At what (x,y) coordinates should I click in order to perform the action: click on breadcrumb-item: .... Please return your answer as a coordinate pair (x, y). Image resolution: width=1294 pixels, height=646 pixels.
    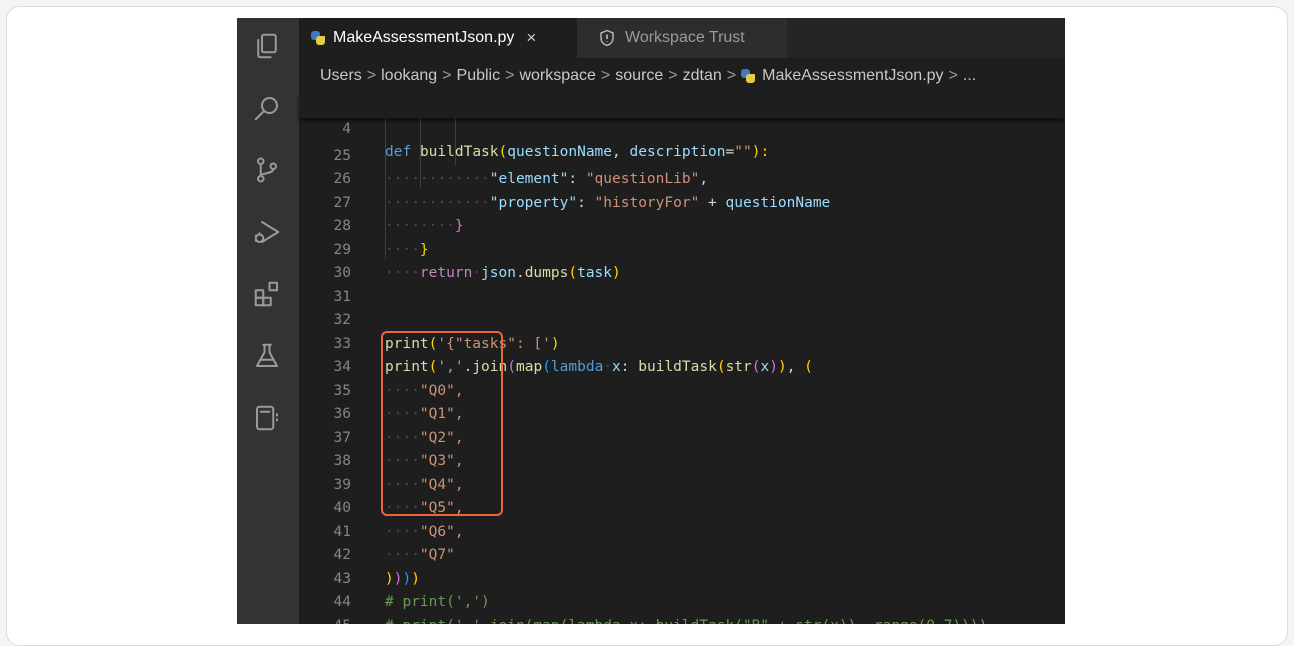
    Looking at the image, I should click on (969, 76).